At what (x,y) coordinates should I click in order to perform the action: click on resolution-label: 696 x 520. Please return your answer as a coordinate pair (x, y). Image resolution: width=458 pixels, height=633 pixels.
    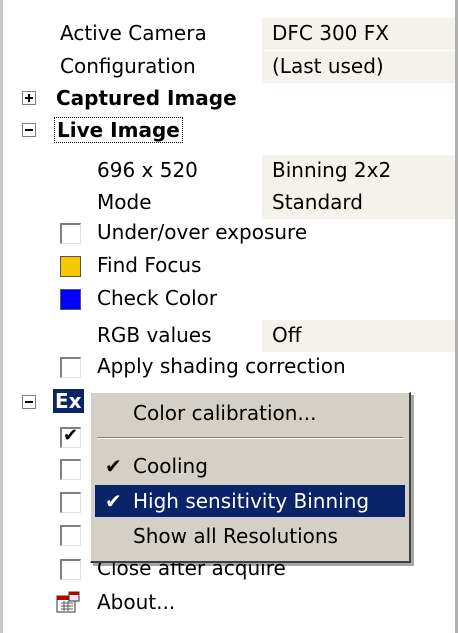
    Looking at the image, I should click on (147, 170).